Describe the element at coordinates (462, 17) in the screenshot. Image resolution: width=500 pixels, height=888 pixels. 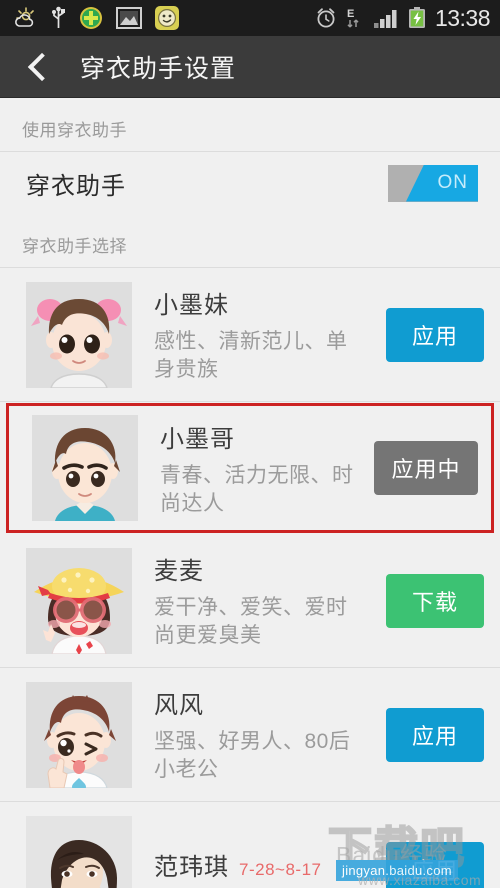
I see `status-bar-clock: 13:38` at that location.